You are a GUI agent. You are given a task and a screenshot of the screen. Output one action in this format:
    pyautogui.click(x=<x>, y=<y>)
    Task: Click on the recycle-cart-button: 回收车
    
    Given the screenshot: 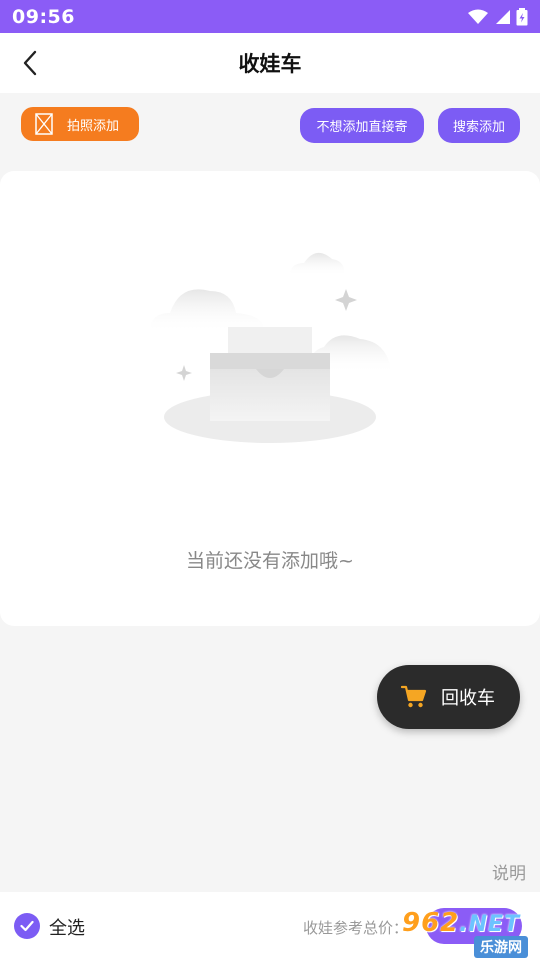 What is the action you would take?
    pyautogui.click(x=448, y=697)
    